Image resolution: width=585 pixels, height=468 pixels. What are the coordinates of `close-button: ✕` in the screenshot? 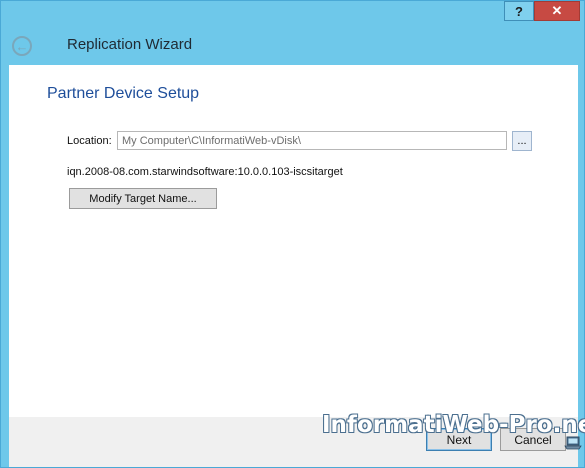 It's located at (557, 11).